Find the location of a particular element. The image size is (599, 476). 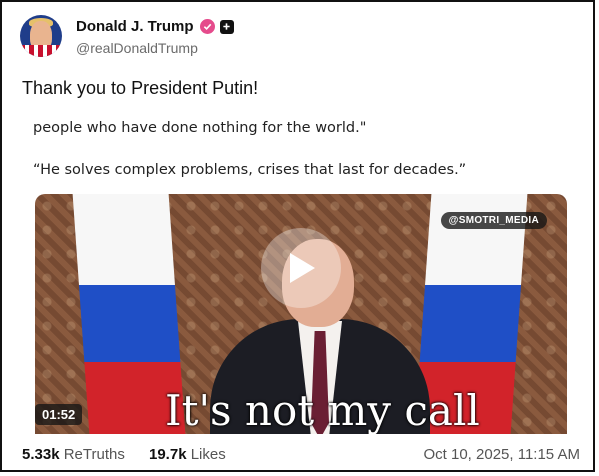

play-icon is located at coordinates (302, 268).